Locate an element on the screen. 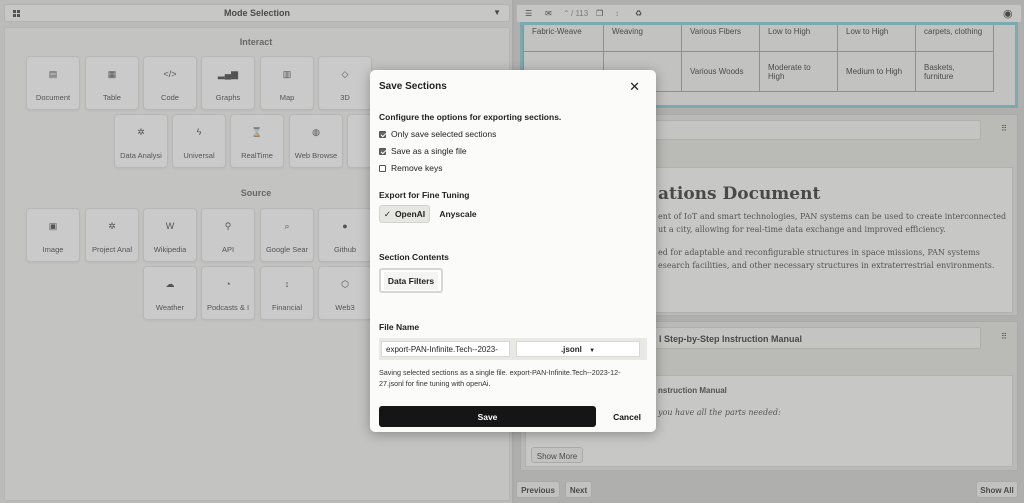  cancel-button: Cancel is located at coordinates (627, 416).